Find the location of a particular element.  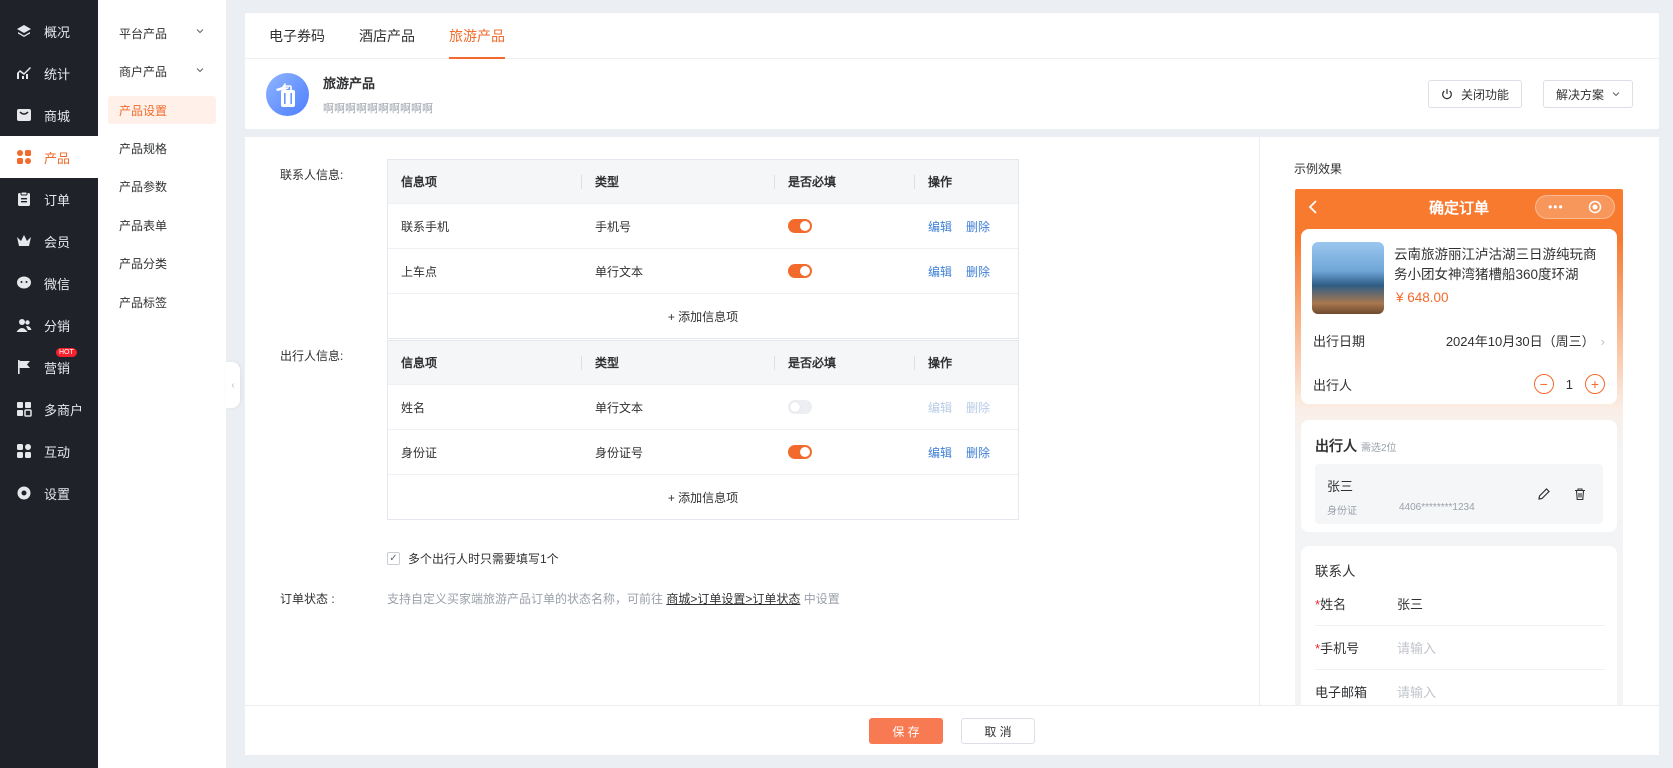

nav-label: 营销 is located at coordinates (57, 368).